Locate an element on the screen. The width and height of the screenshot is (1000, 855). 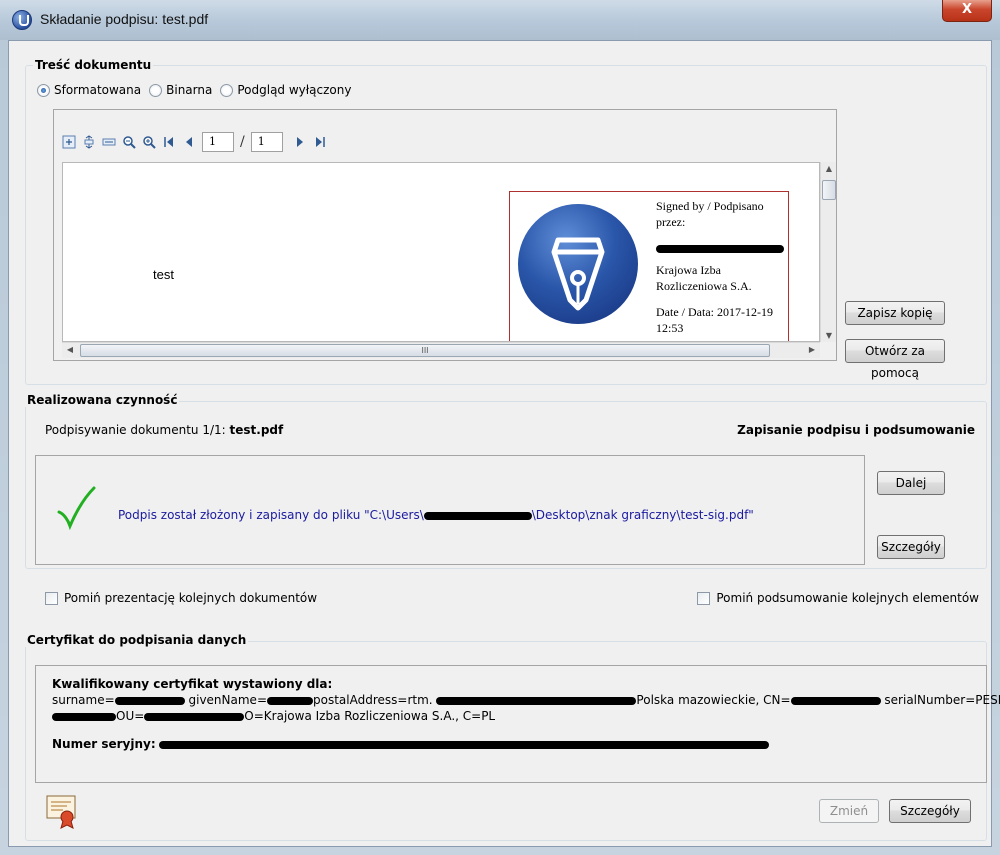
certificate-details-button: Szczegóły is located at coordinates (930, 811).